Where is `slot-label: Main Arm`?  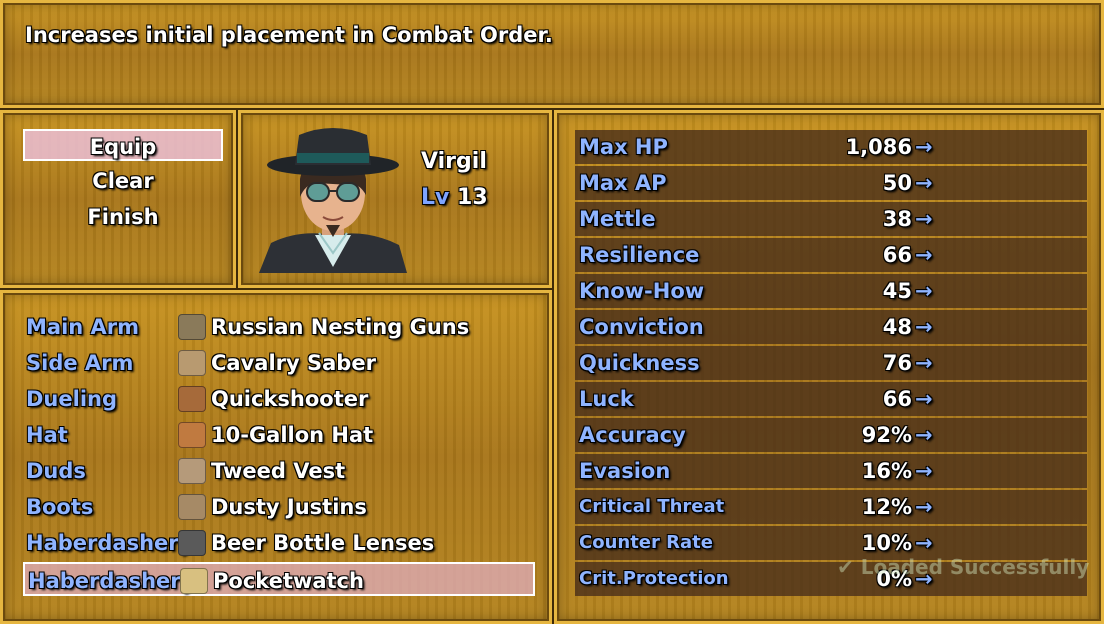 slot-label: Main Arm is located at coordinates (83, 327).